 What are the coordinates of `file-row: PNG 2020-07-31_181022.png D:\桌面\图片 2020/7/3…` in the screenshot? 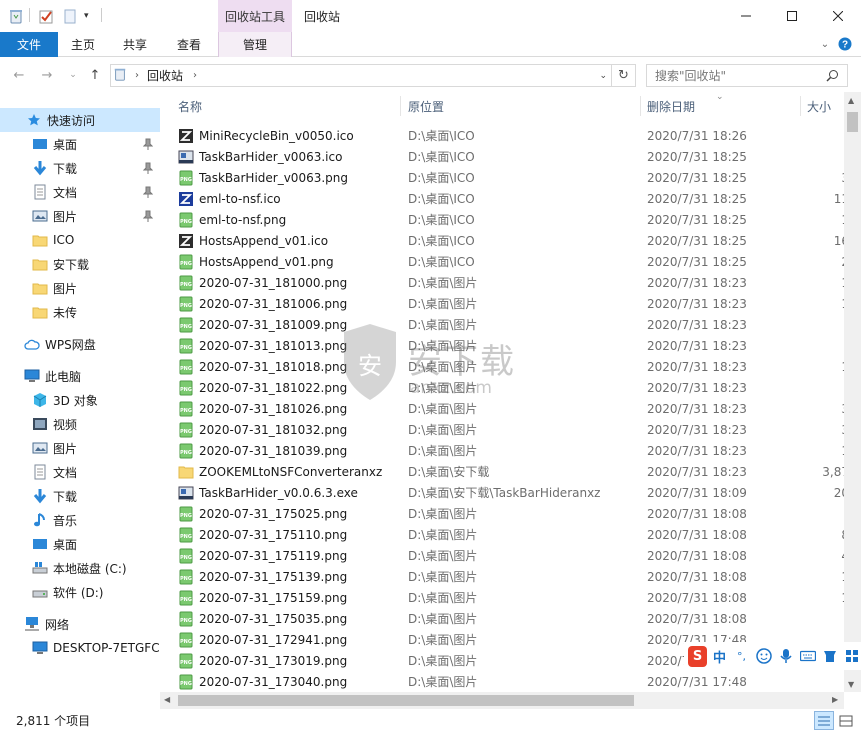 It's located at (510, 387).